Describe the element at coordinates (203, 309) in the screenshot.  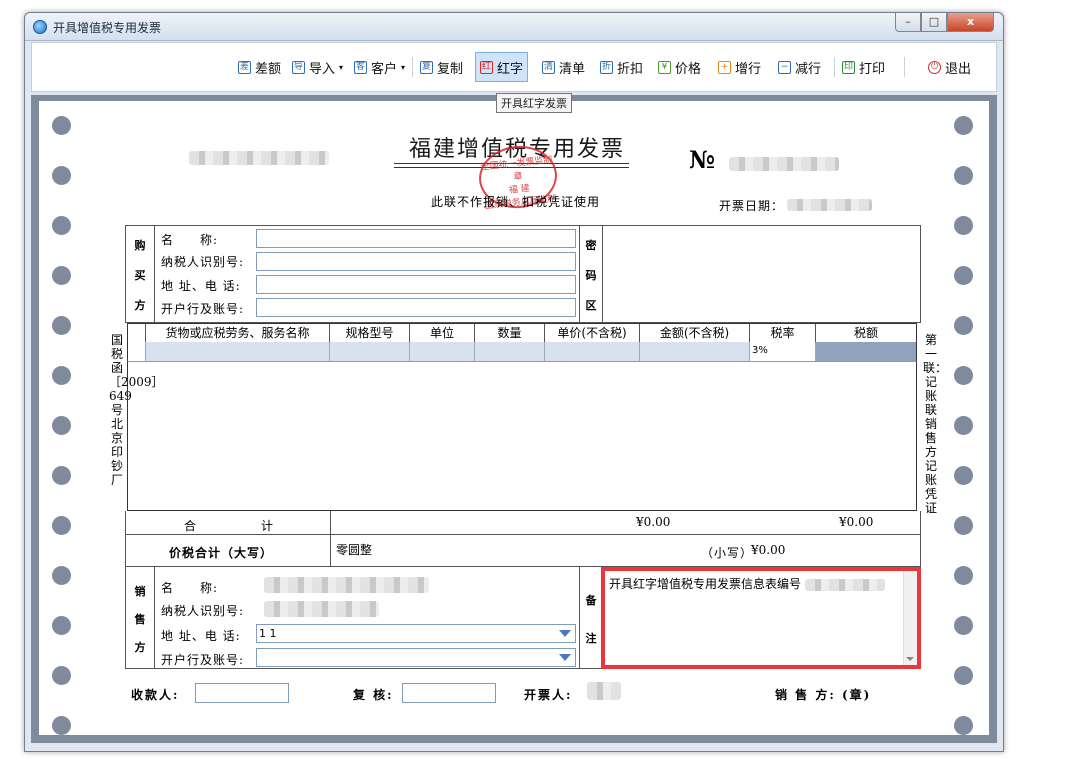
I see `buyer-bank-label: 开户行及账号:` at that location.